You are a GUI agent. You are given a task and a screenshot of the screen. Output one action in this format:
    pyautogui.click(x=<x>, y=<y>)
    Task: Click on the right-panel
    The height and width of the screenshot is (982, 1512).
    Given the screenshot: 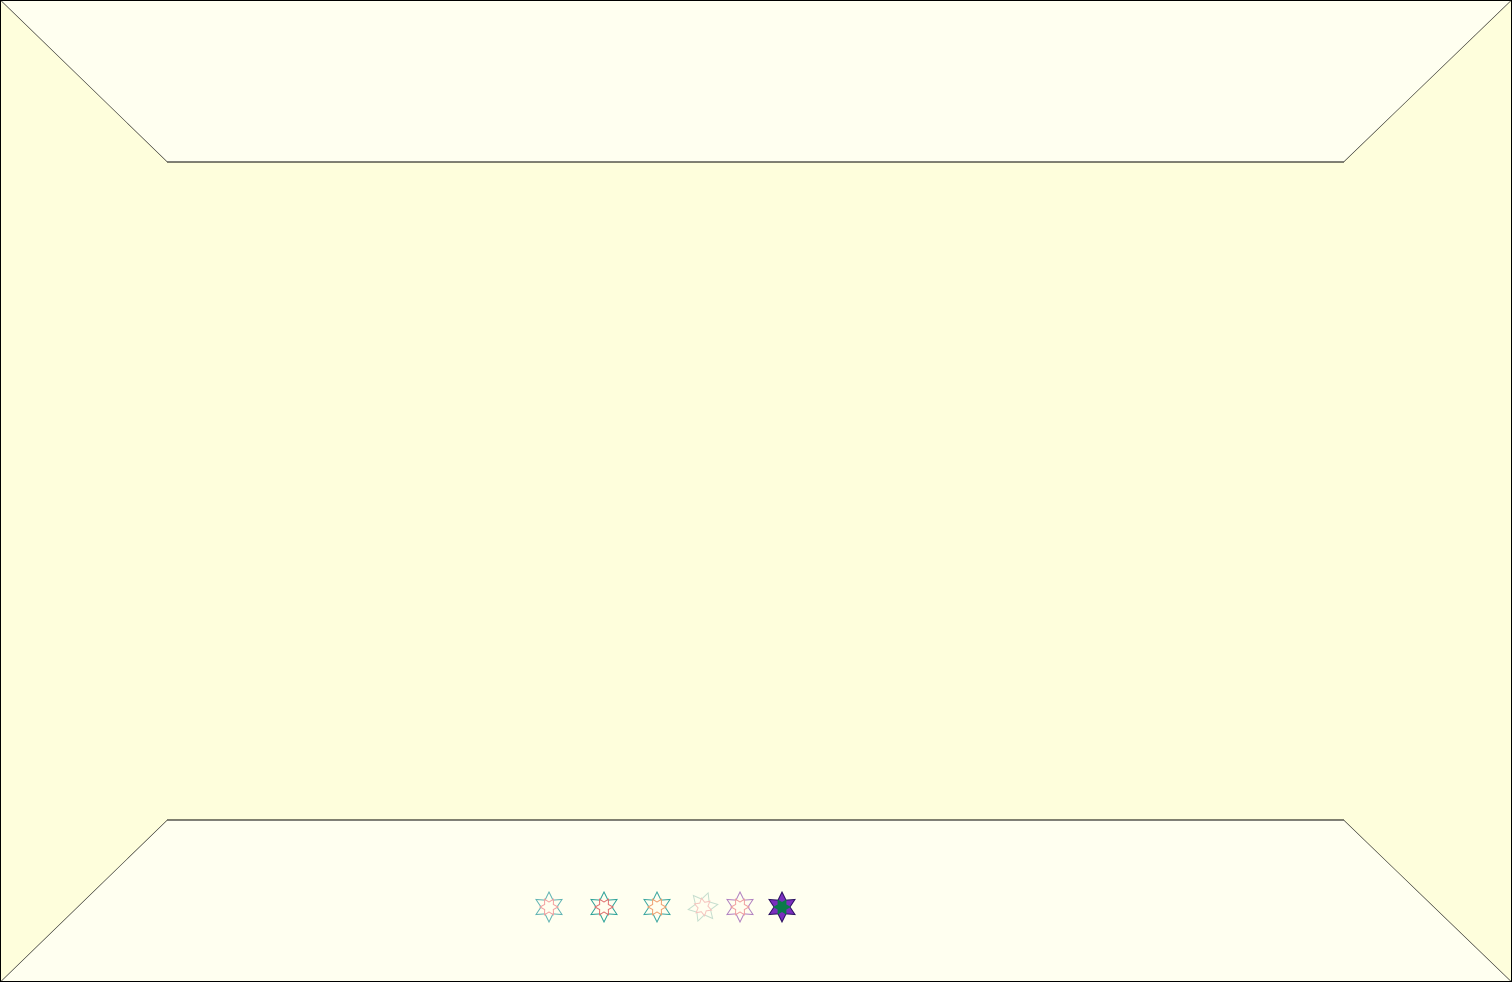 What is the action you would take?
    pyautogui.click(x=1428, y=491)
    